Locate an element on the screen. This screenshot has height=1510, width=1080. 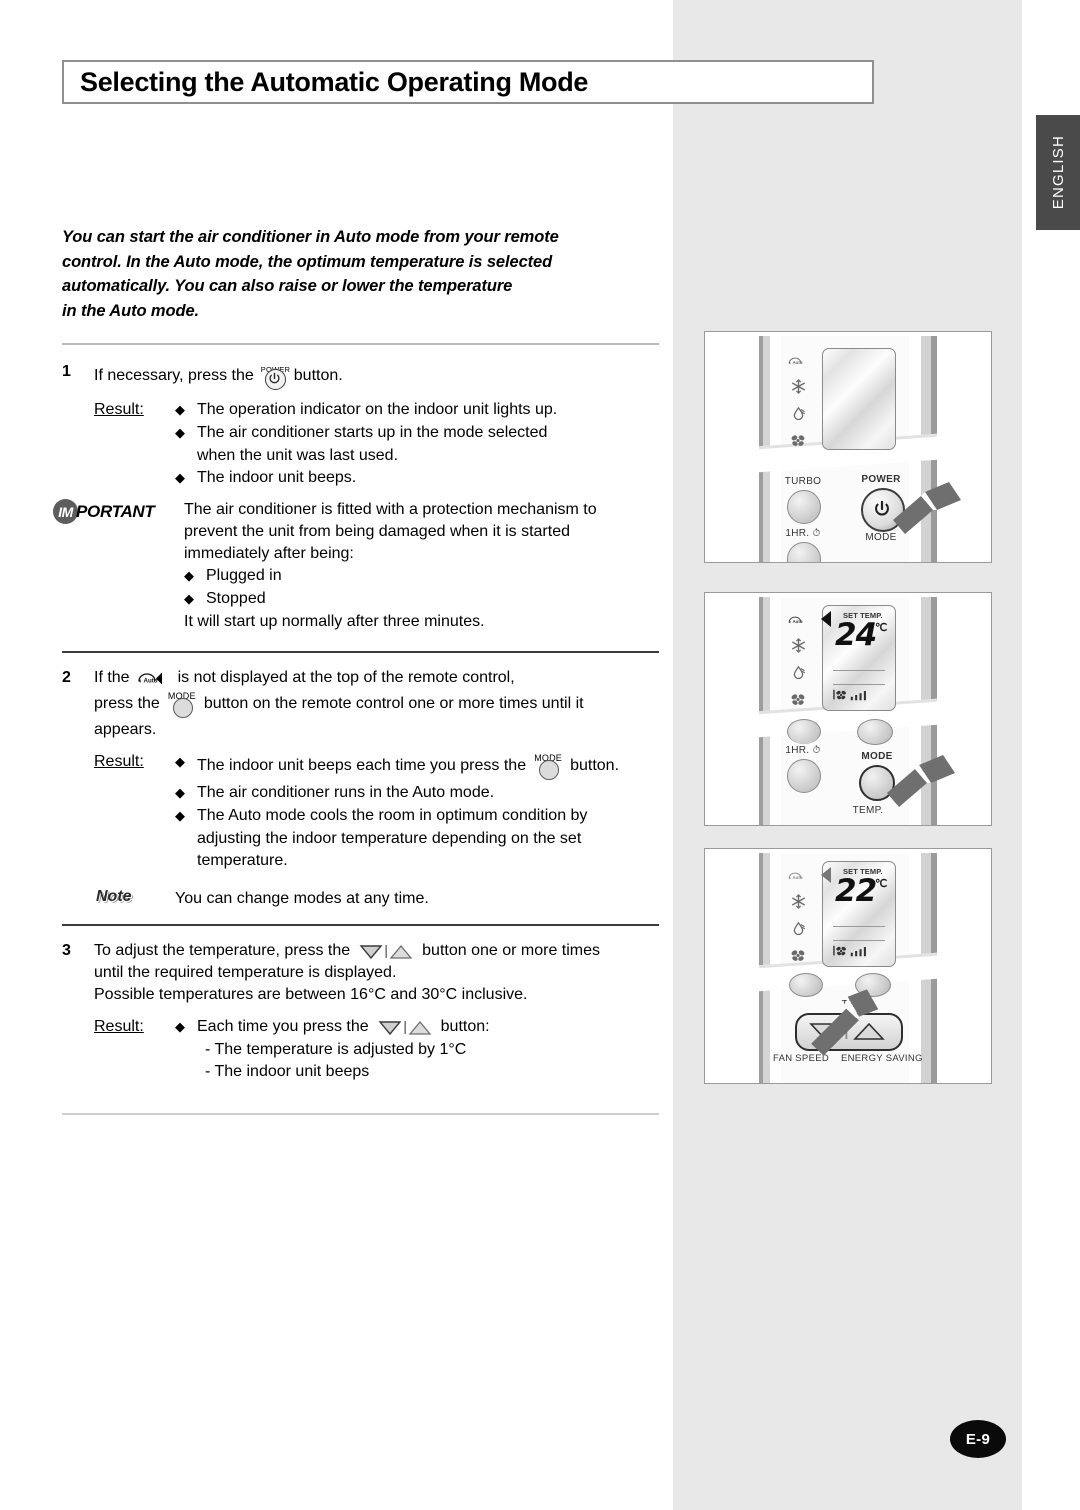
page-title-box: Selecting the Automatic Operating Mode is located at coordinates (468, 82).